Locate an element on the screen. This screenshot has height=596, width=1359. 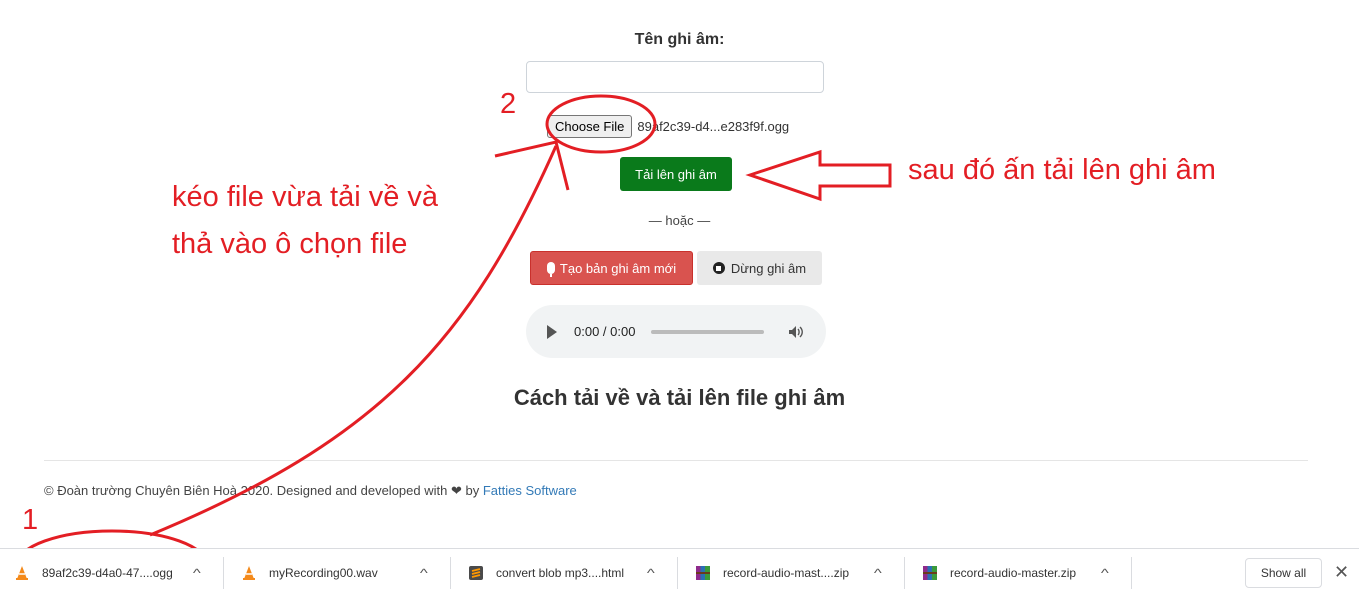
step-1-number: 1 is located at coordinates (30, 520).